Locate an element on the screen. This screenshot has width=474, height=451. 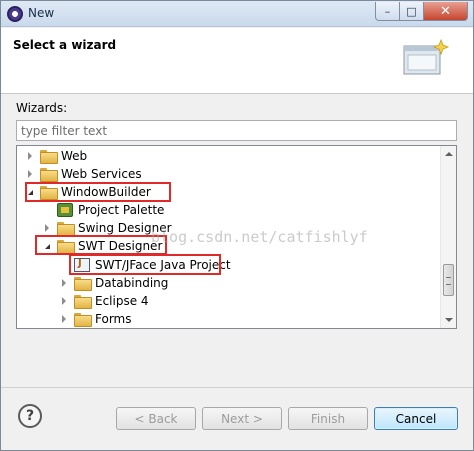
close-button: ✕ is located at coordinates (445, 11).